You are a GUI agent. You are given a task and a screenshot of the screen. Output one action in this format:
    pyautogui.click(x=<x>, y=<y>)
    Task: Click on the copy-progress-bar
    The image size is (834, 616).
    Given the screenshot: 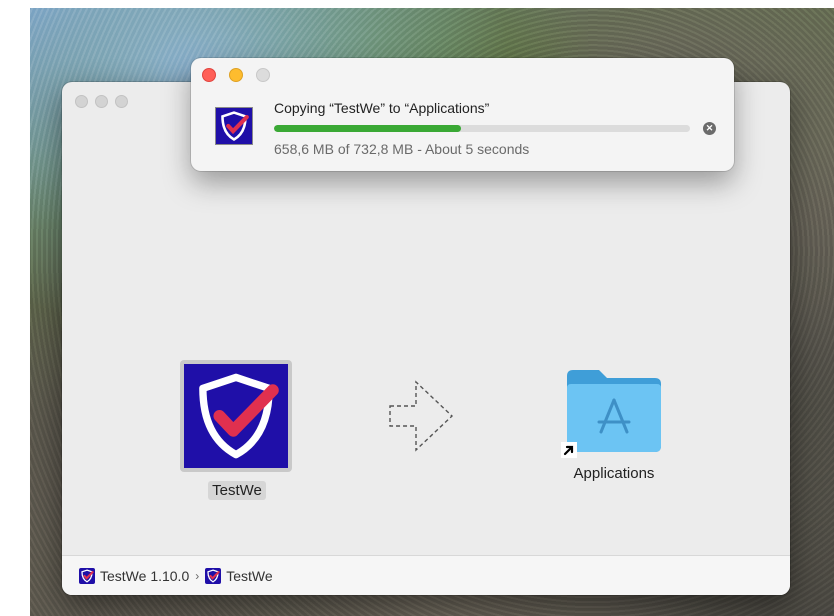 What is the action you would take?
    pyautogui.click(x=482, y=128)
    